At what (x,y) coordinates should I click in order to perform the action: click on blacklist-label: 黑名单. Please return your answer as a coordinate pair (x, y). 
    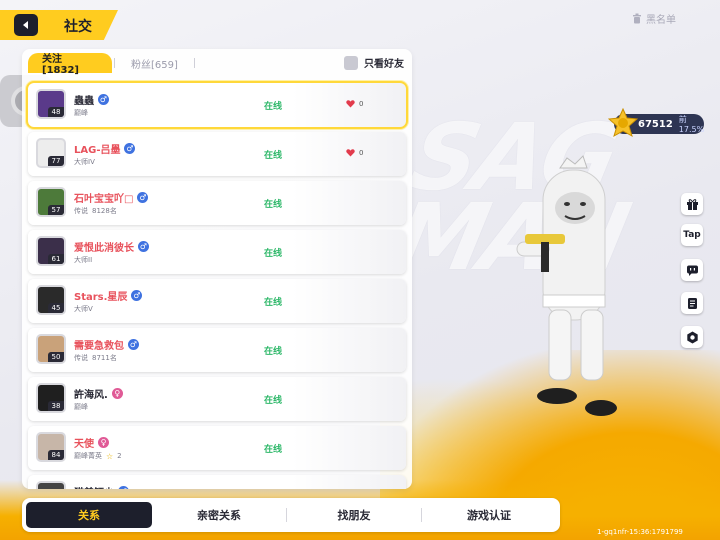
    Looking at the image, I should click on (661, 20).